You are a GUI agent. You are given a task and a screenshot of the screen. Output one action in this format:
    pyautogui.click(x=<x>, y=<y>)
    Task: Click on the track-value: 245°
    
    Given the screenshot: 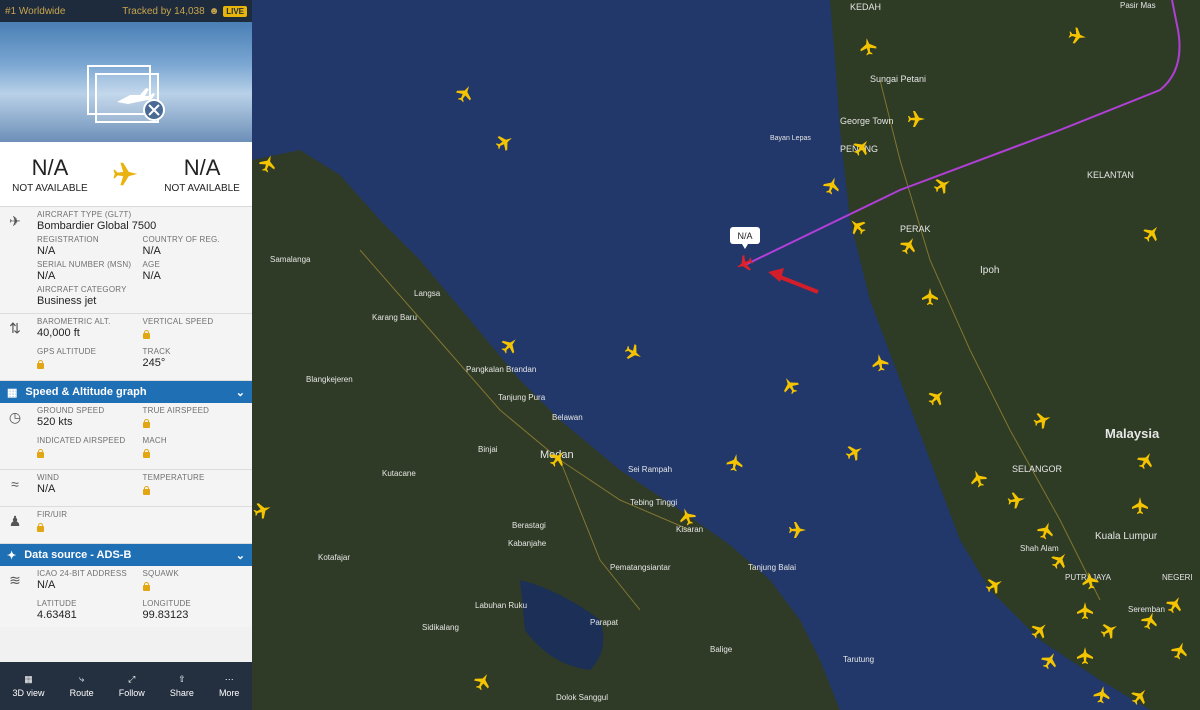 What is the action you would take?
    pyautogui.click(x=154, y=363)
    